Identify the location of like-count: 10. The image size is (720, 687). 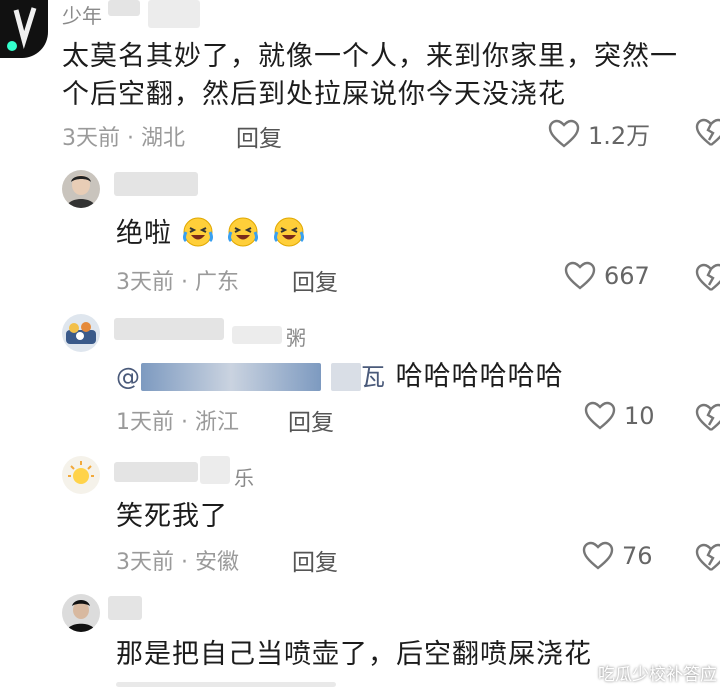
(639, 416).